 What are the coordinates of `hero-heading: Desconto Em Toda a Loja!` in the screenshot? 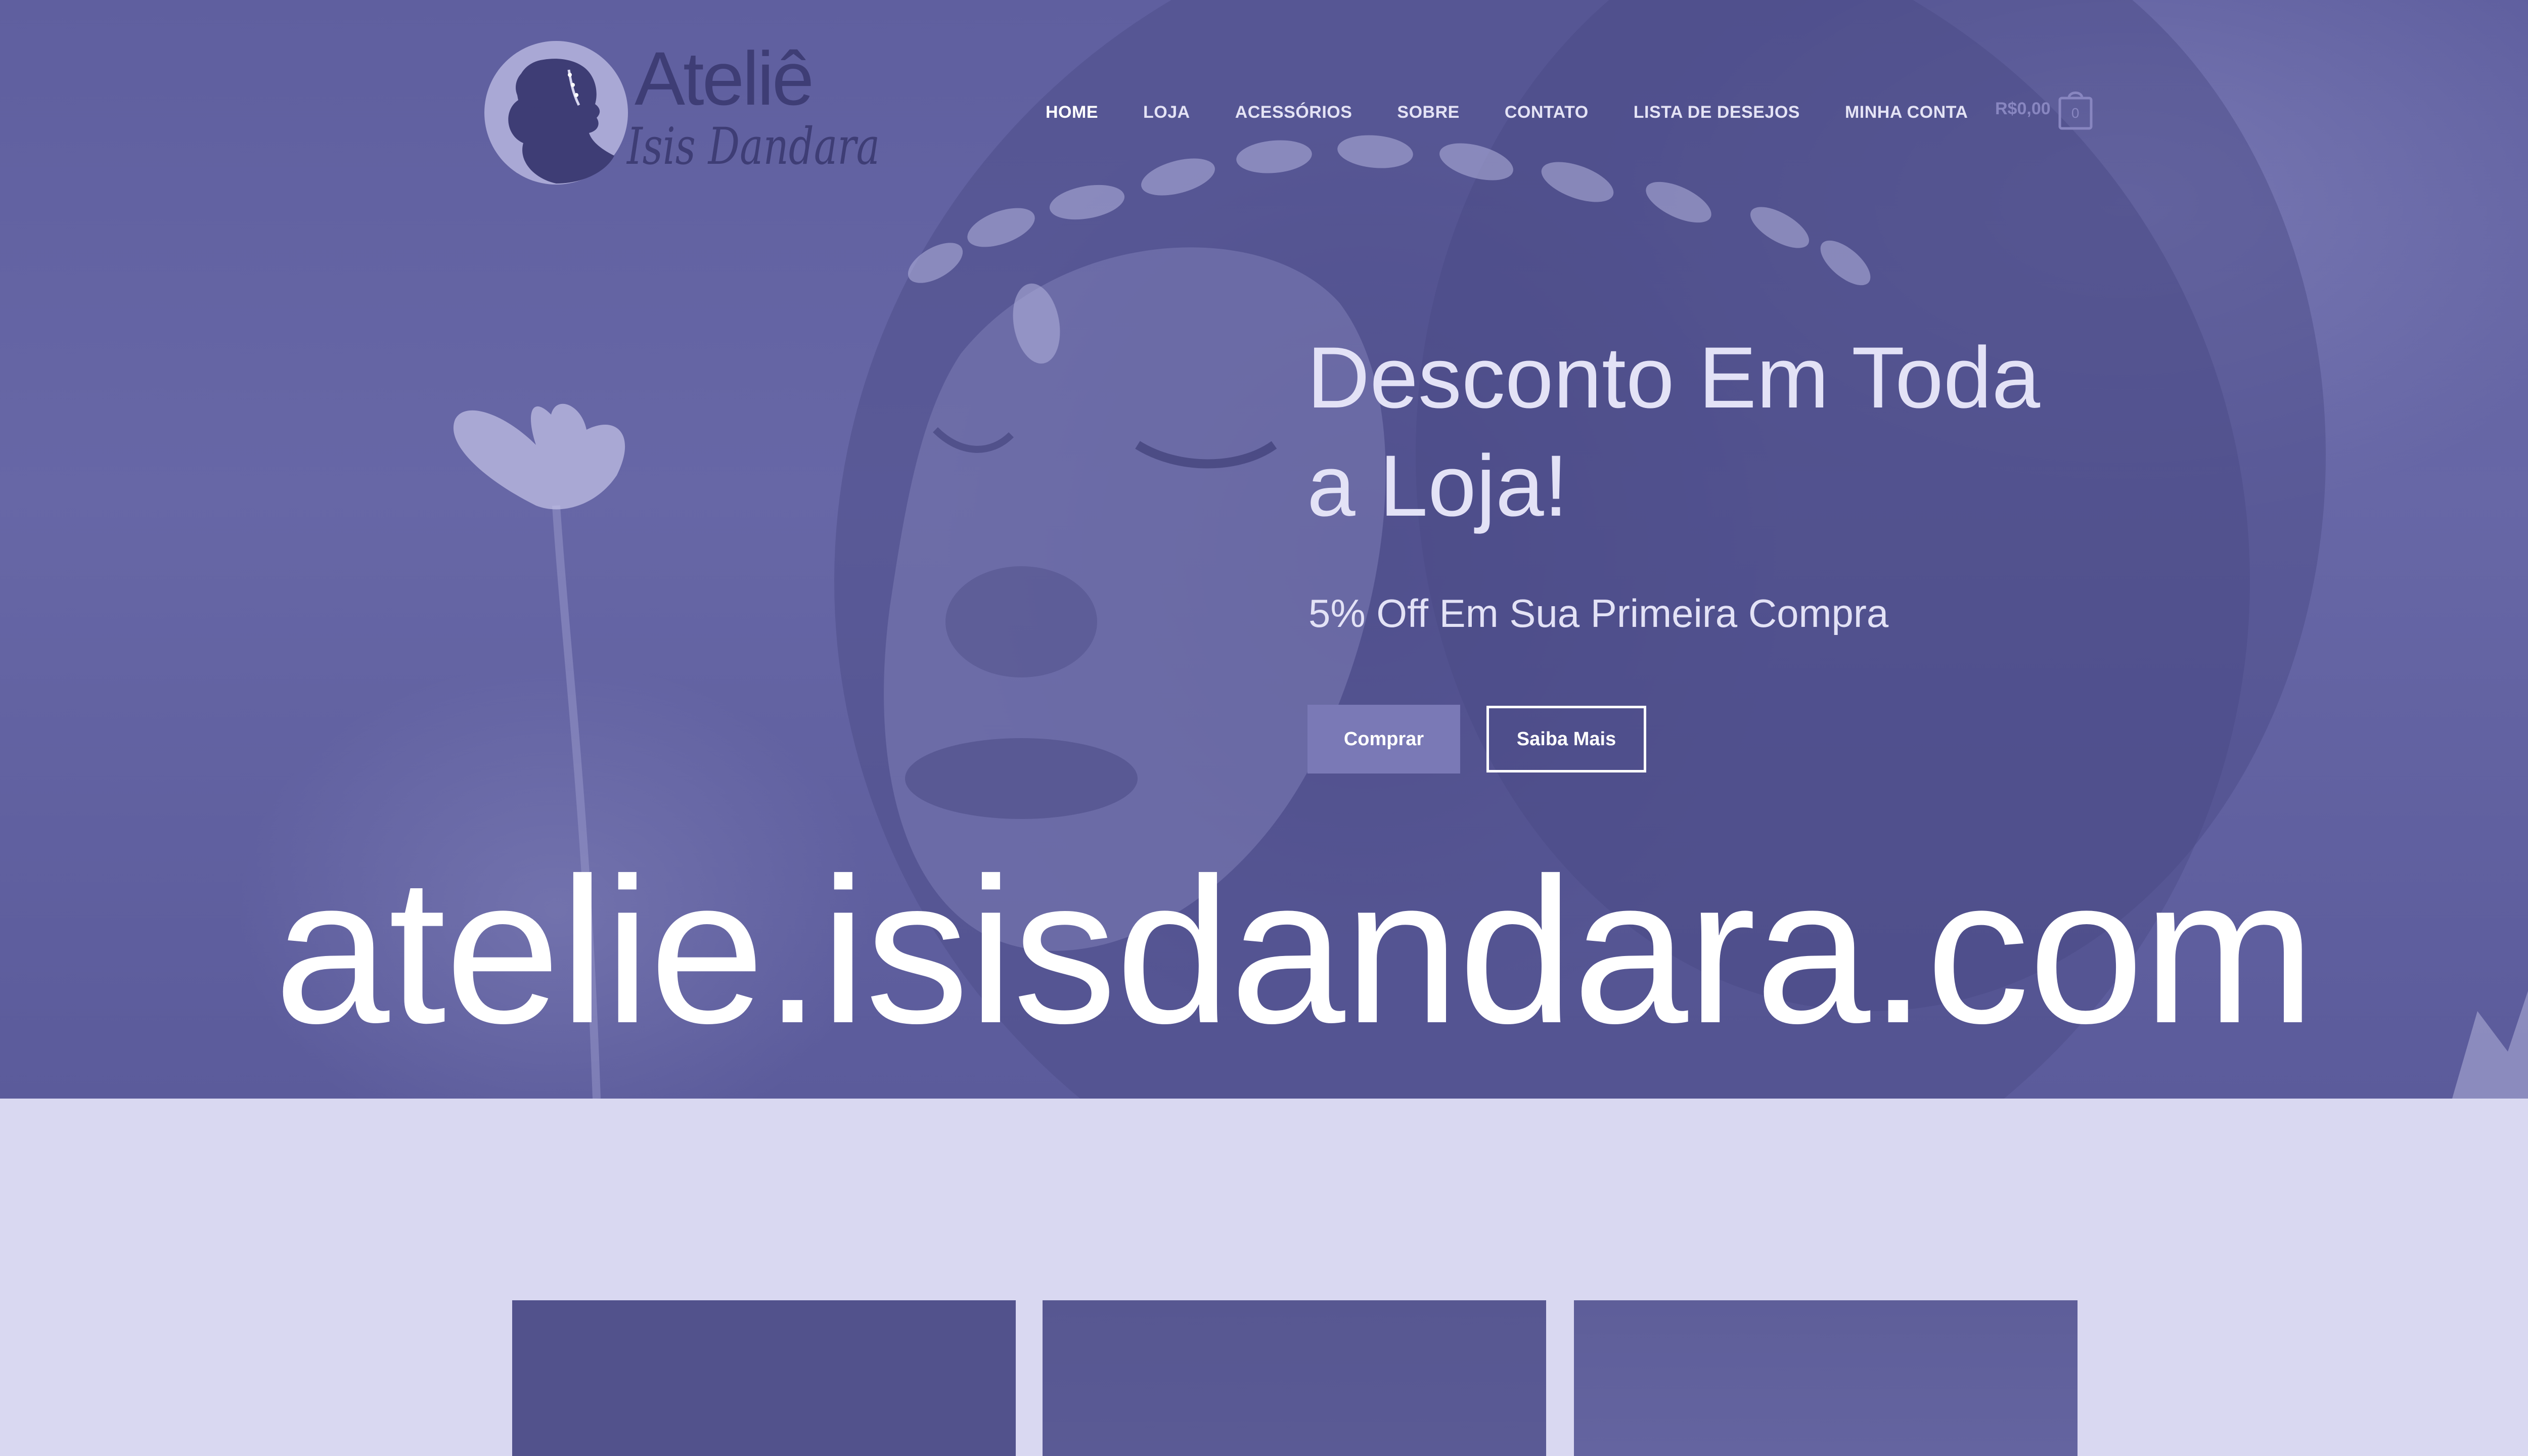 It's located at (1737, 432).